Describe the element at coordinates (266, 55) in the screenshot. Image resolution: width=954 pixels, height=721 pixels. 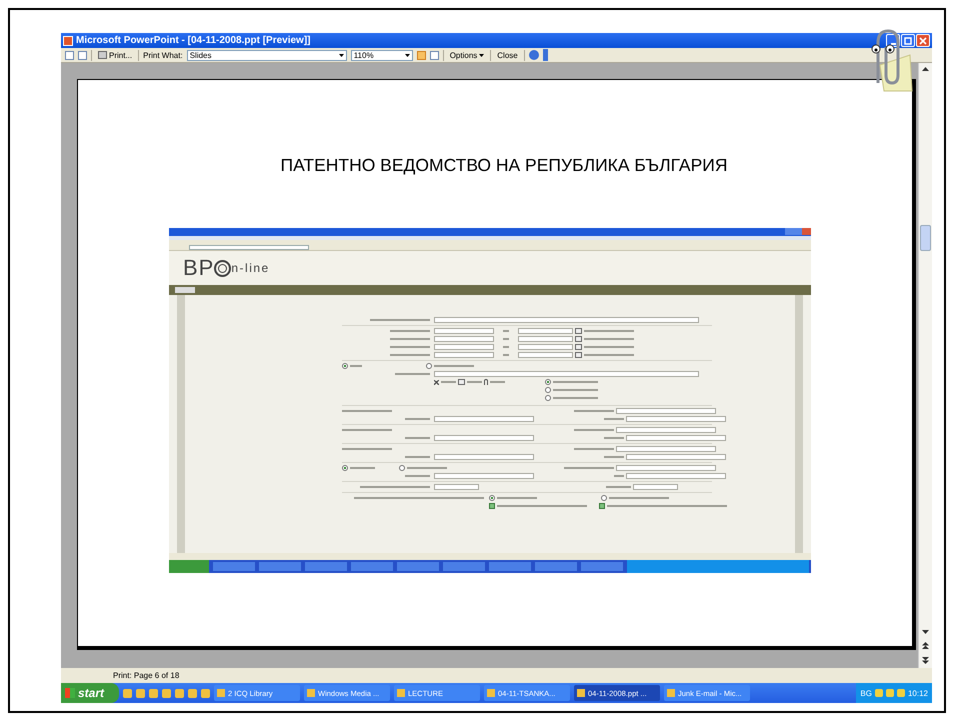
I see `print-what-dropdown: Slides` at that location.